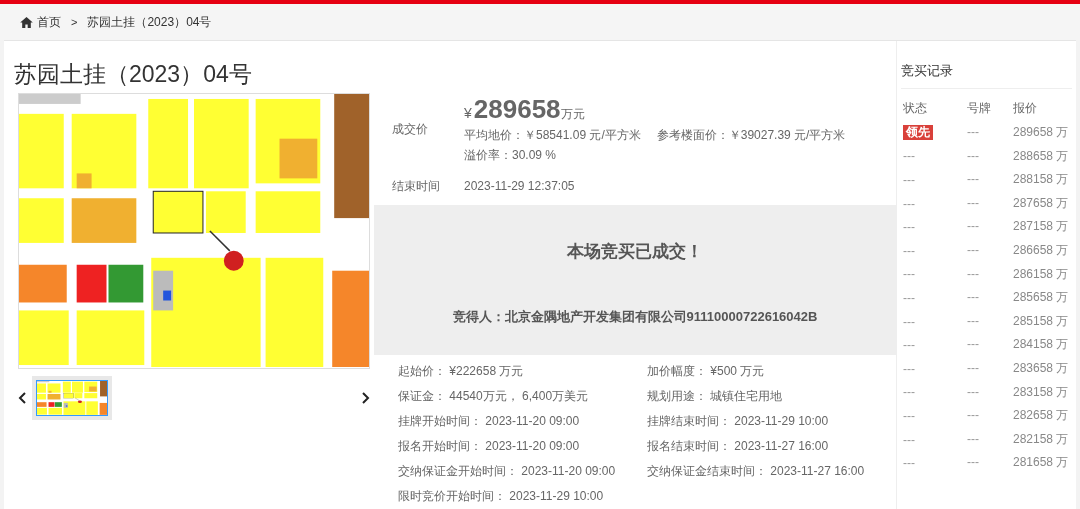  I want to click on detail-text: 挂牌结束时间： 2023-11-29 10:00, so click(738, 421).